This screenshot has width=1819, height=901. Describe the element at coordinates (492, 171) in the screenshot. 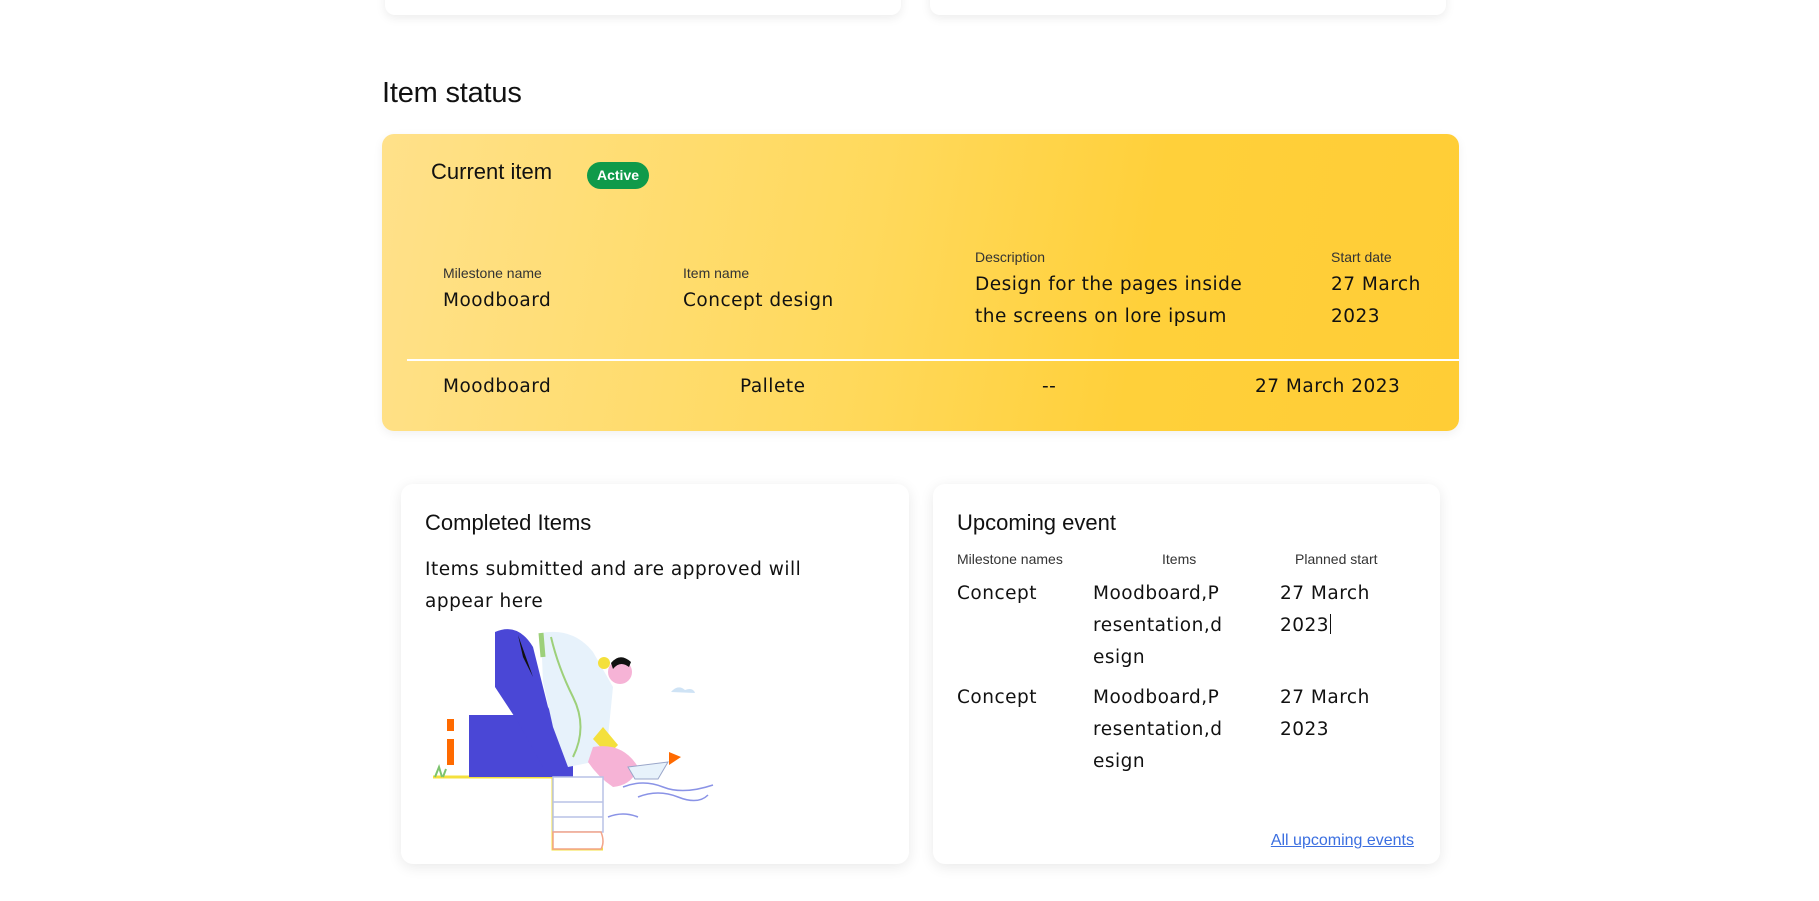

I see `current-item-title: Current item` at that location.